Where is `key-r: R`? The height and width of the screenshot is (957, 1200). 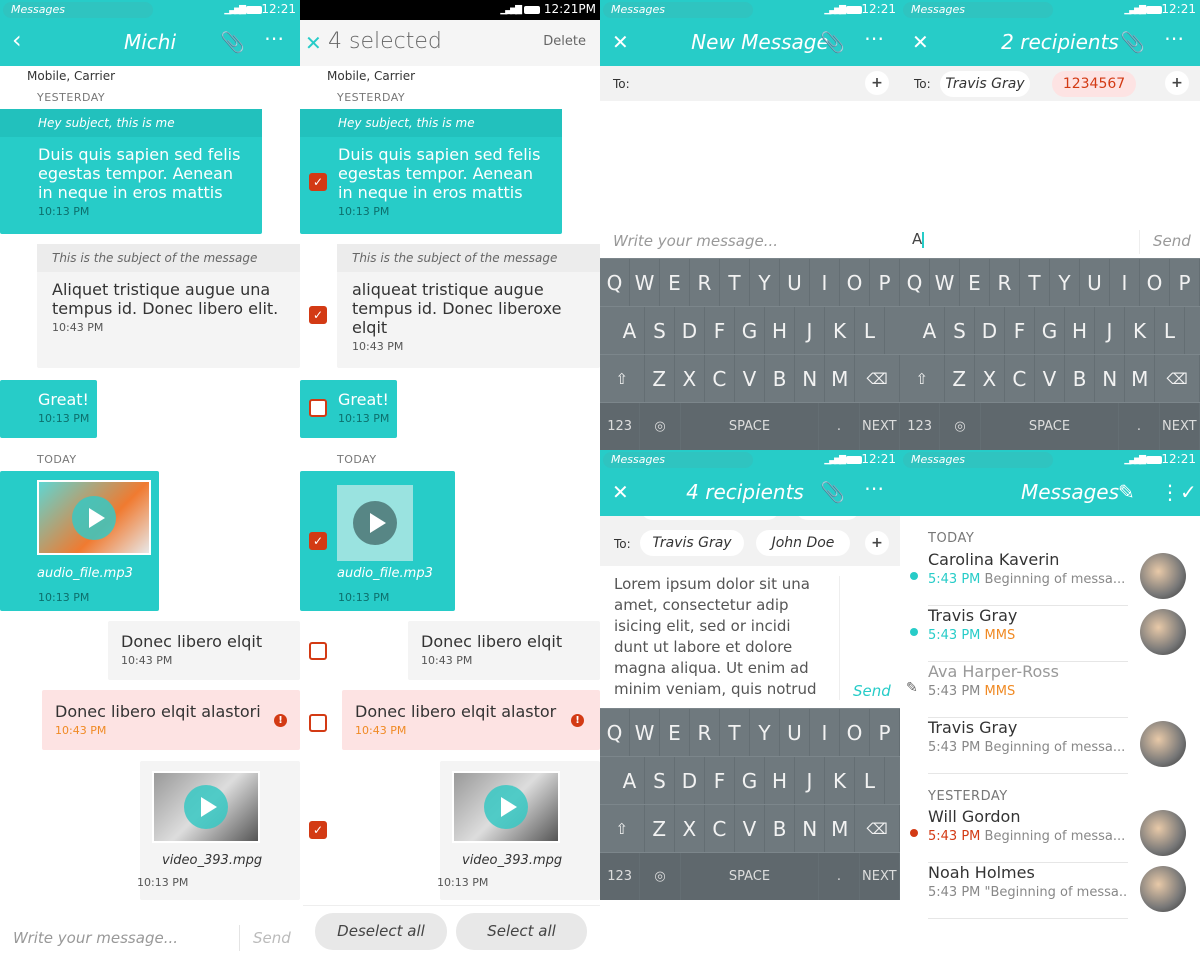 key-r: R is located at coordinates (705, 732).